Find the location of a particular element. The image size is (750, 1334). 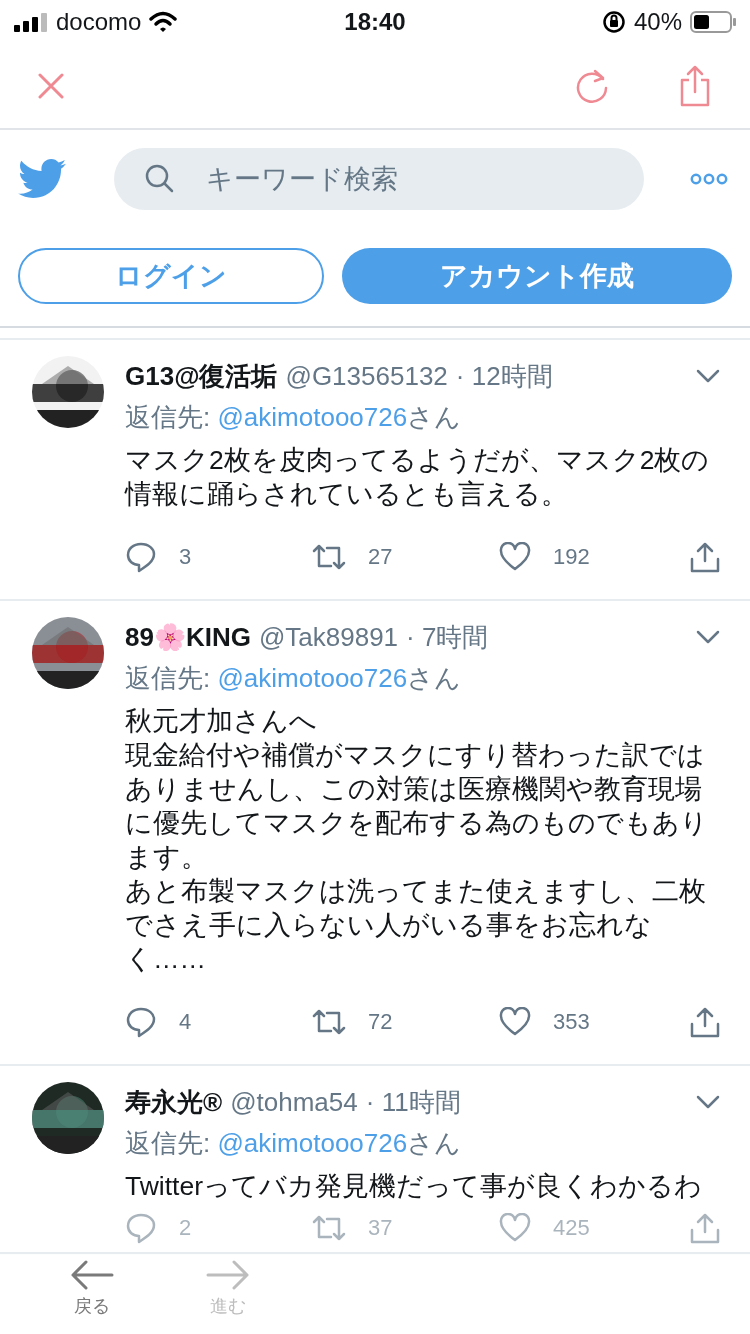

bird-logo-icon is located at coordinates (42, 179).